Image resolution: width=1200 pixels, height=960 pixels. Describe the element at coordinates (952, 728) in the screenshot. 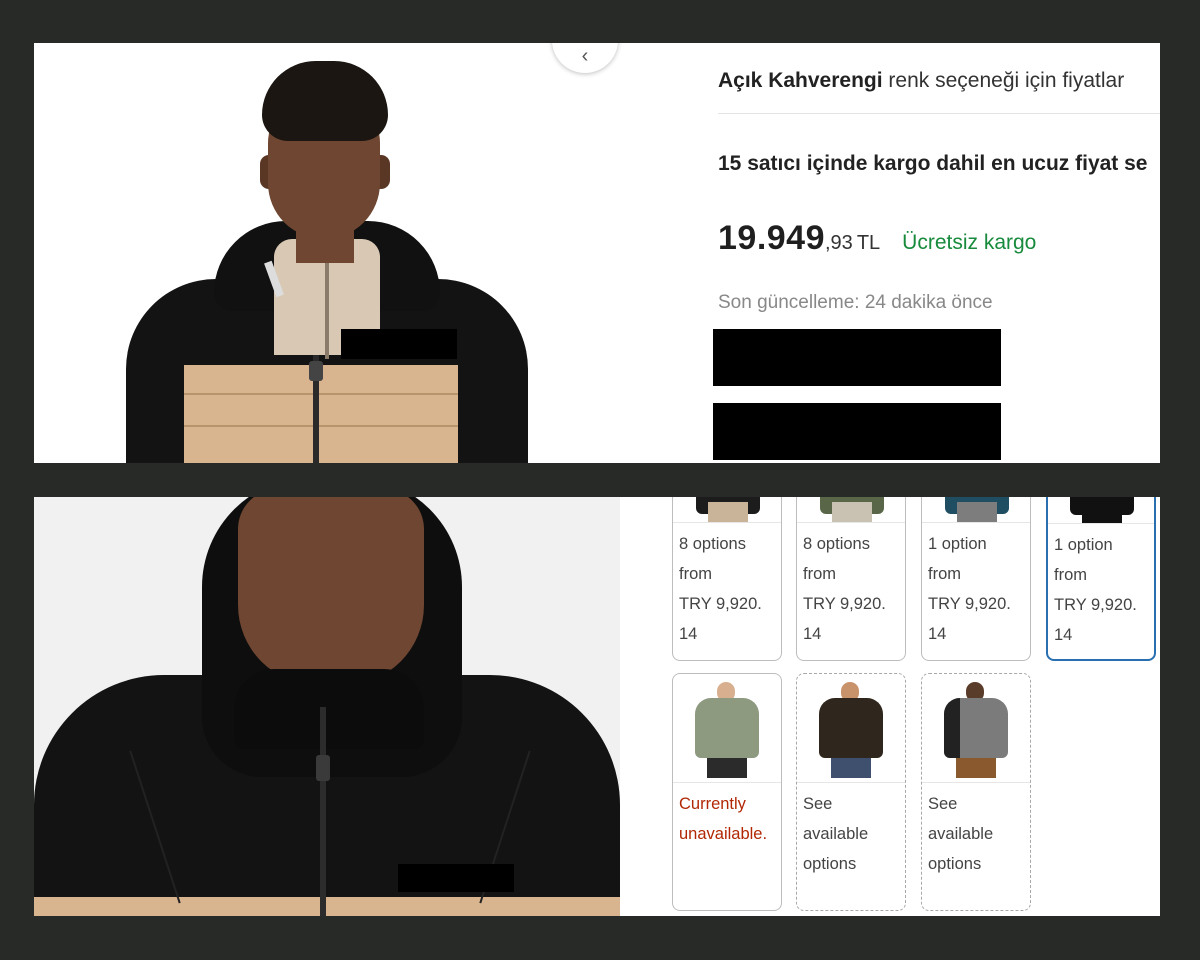

I see `jacket-side-thumb` at that location.